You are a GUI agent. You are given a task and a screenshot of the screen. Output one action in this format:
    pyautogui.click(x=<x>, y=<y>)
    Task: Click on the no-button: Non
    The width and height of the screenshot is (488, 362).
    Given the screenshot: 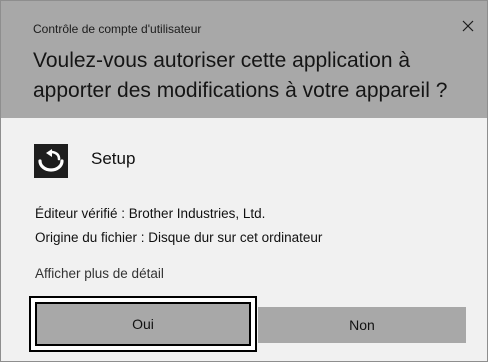 What is the action you would take?
    pyautogui.click(x=362, y=325)
    